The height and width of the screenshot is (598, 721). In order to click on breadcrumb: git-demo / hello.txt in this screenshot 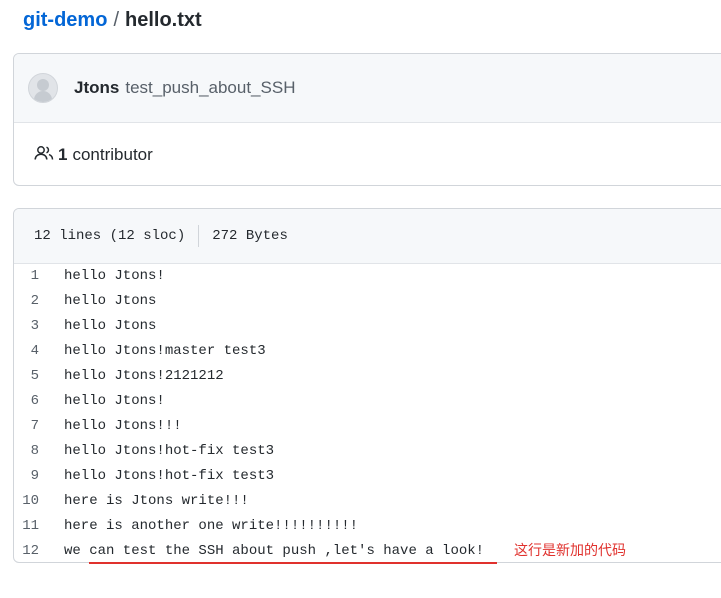, I will do `click(112, 20)`.